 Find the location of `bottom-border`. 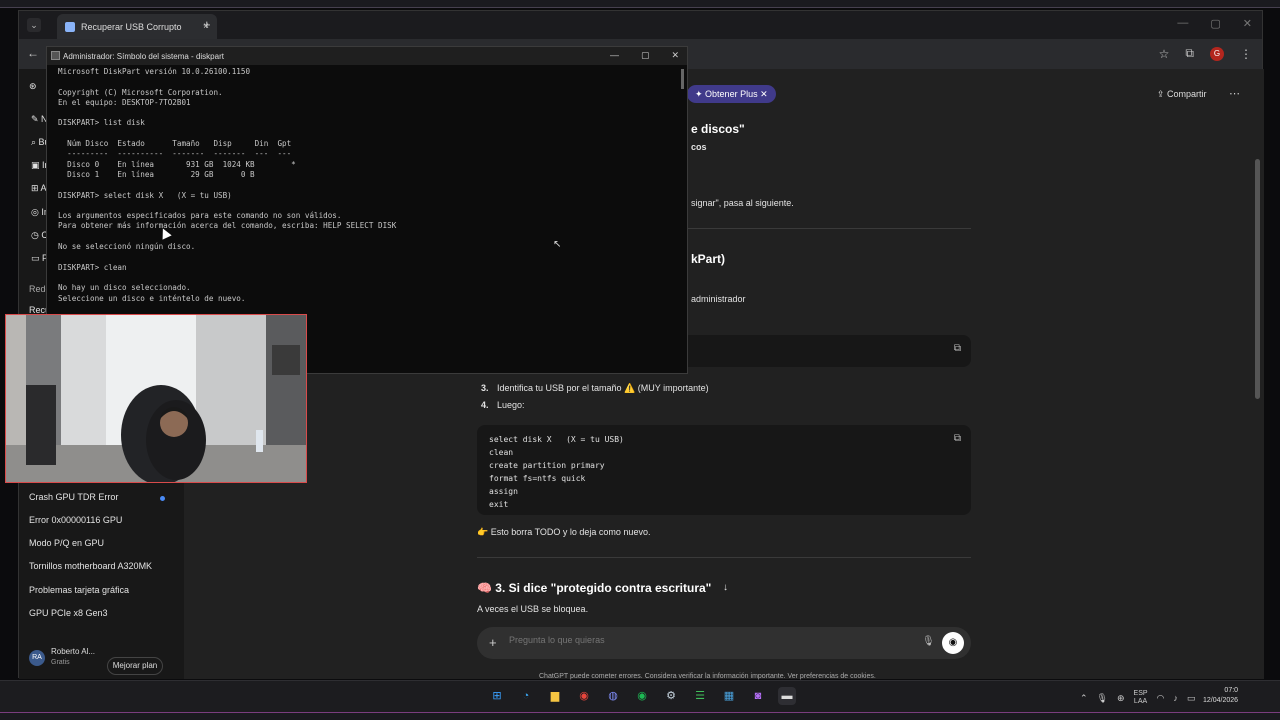

bottom-border is located at coordinates (640, 716).